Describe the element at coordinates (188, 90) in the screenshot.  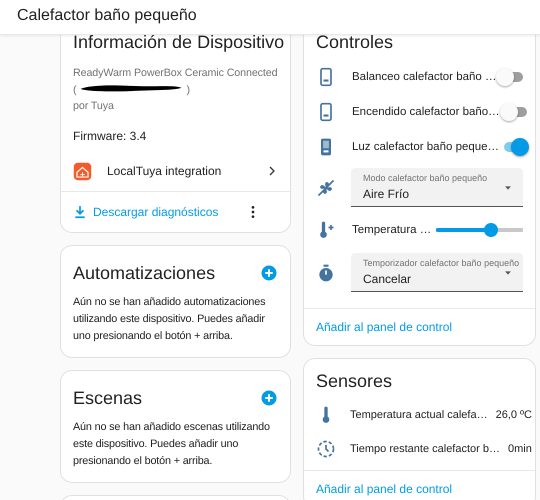
I see `serial-bracket: )` at that location.